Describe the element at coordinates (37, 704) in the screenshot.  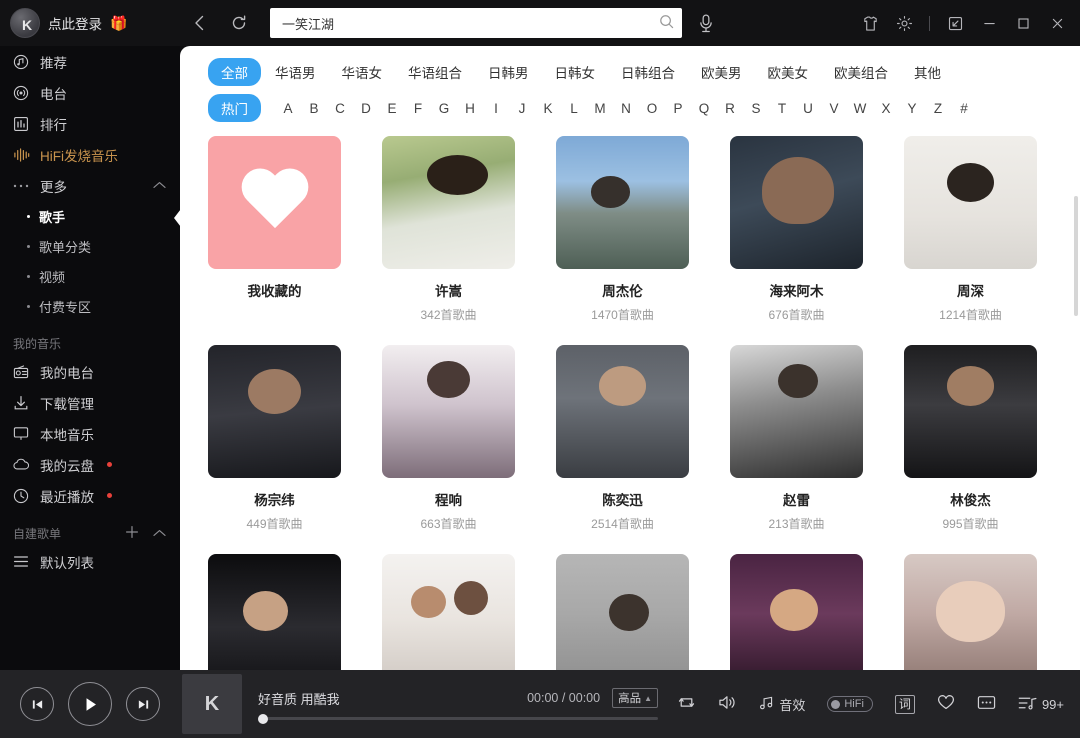
I see `previous-track-button` at that location.